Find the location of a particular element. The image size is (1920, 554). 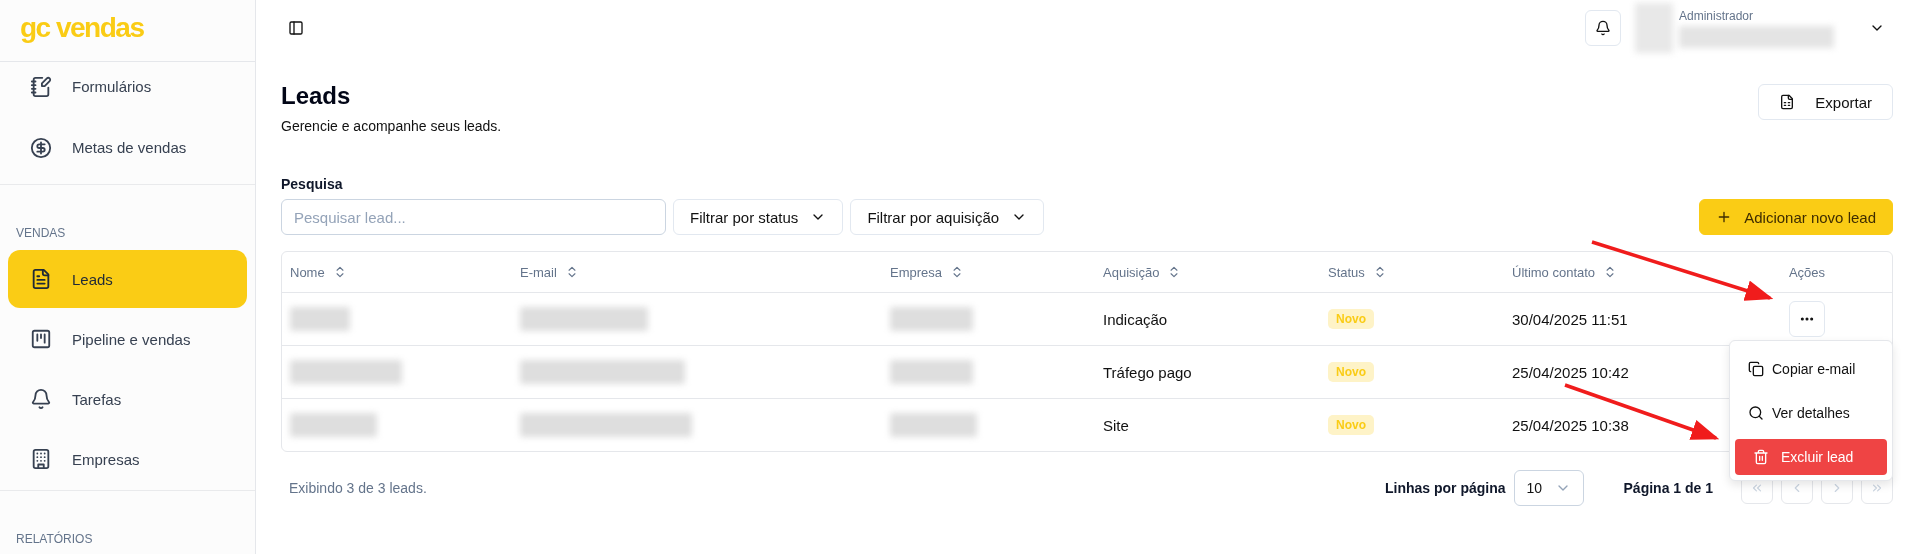

column-header: Ações is located at coordinates (1807, 272).